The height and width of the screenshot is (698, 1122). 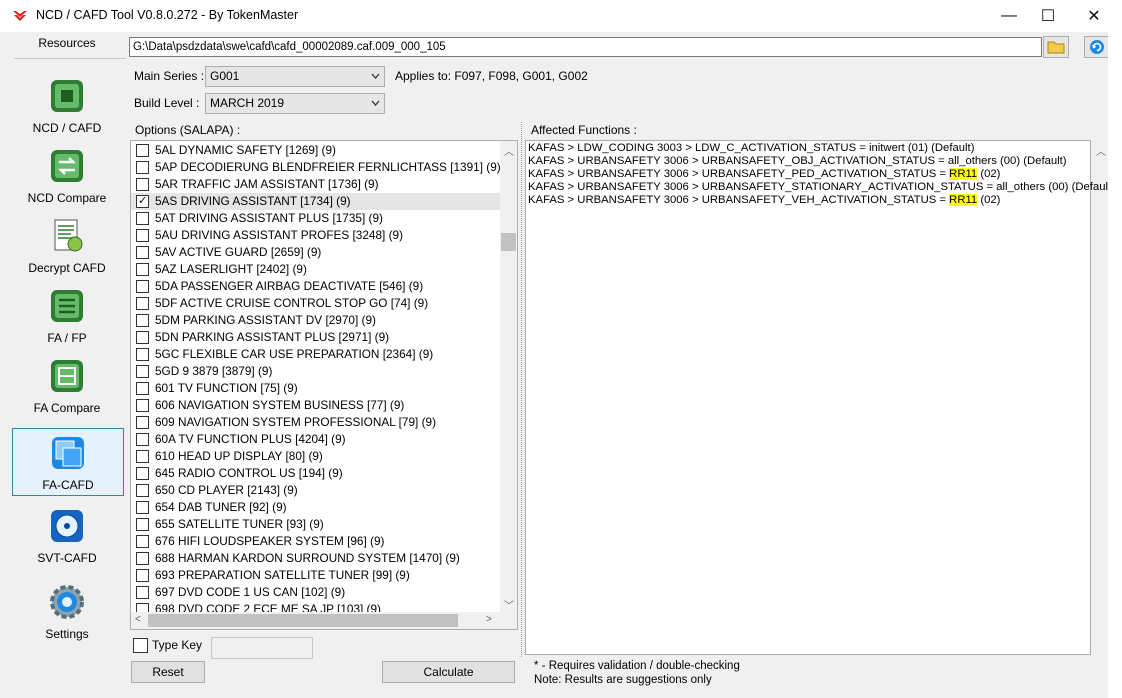 I want to click on main-series-value: G001, so click(x=225, y=76).